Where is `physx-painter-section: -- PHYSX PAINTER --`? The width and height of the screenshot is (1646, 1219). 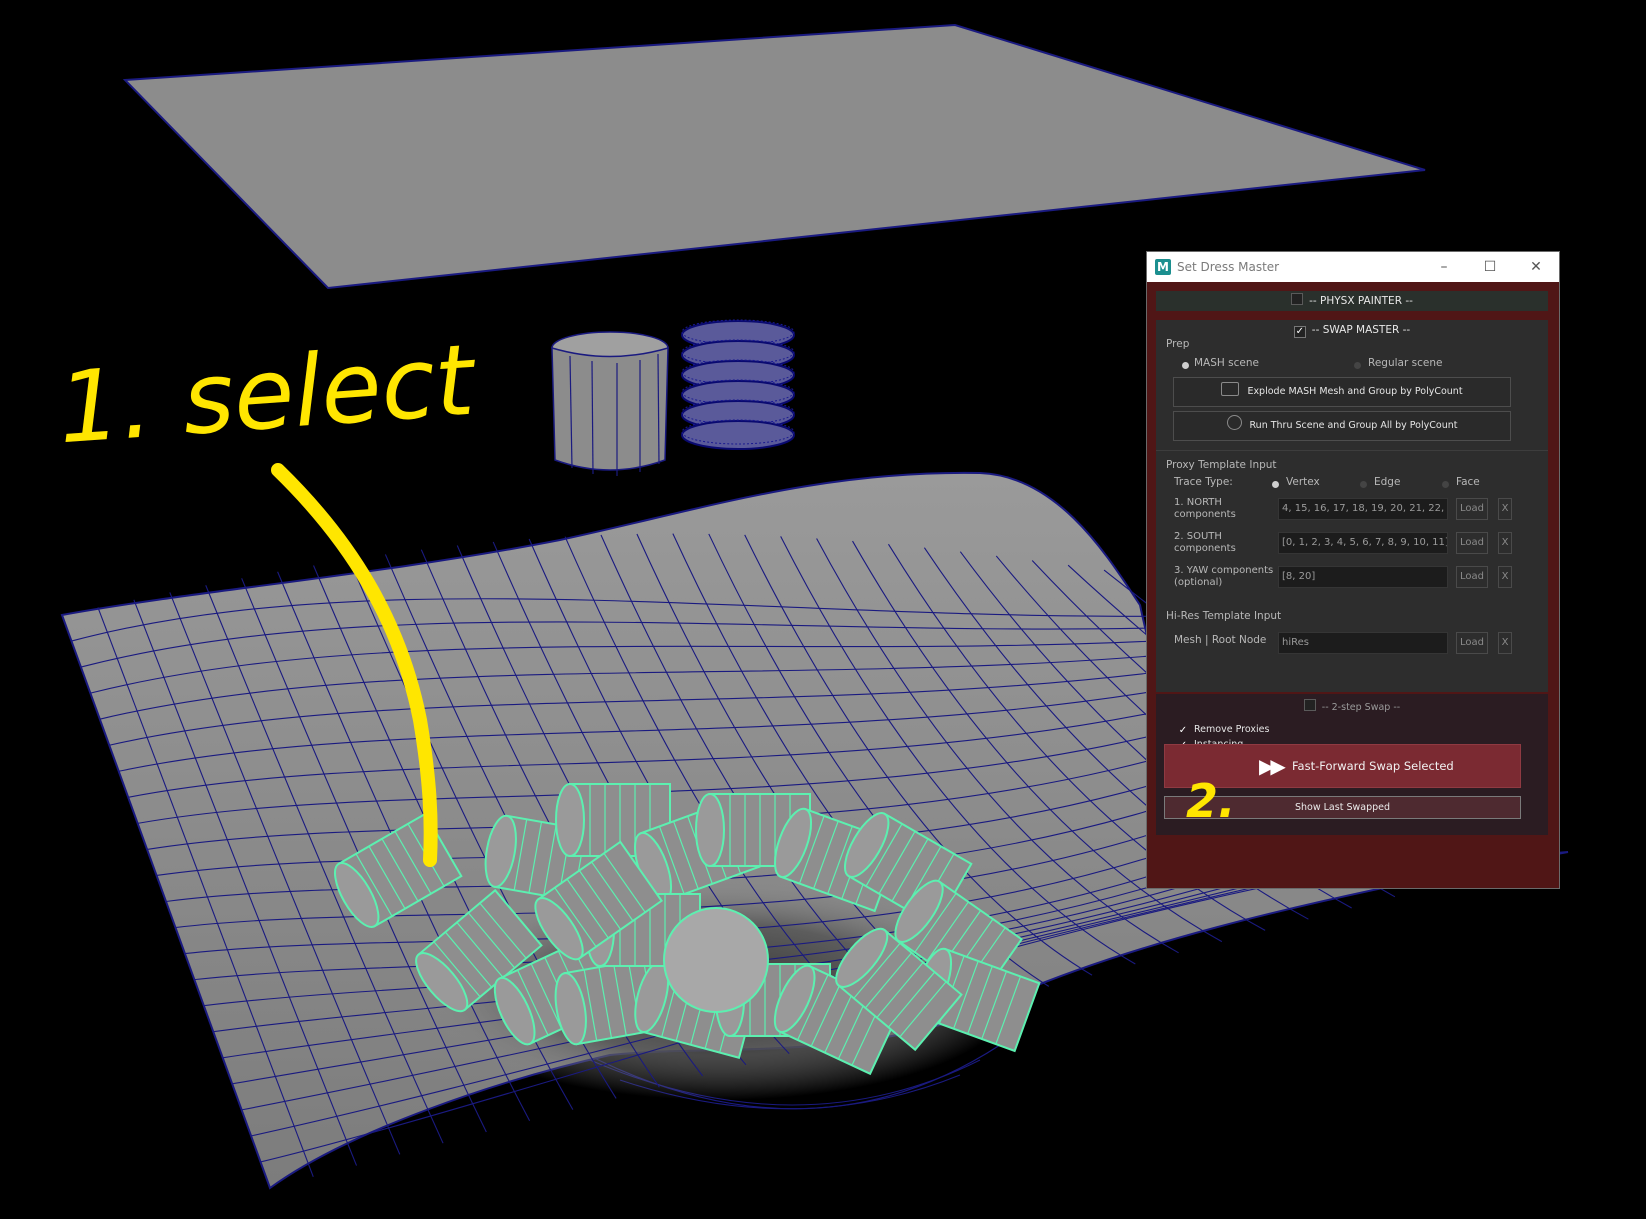
physx-painter-section: -- PHYSX PAINTER -- is located at coordinates (1352, 301).